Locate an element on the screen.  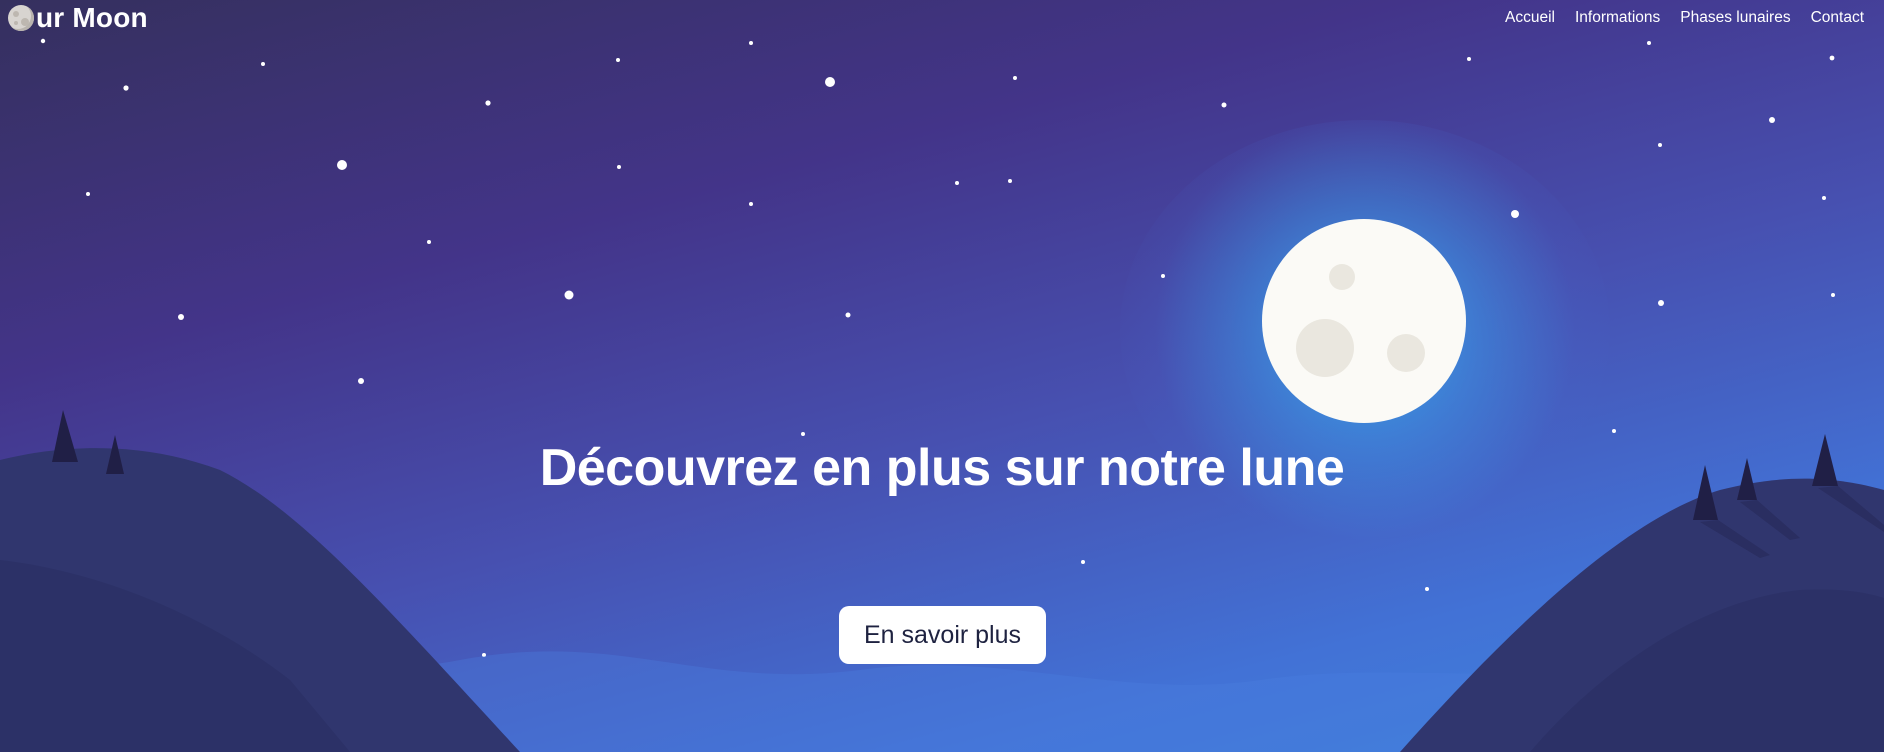
moon-icon is located at coordinates (21, 18).